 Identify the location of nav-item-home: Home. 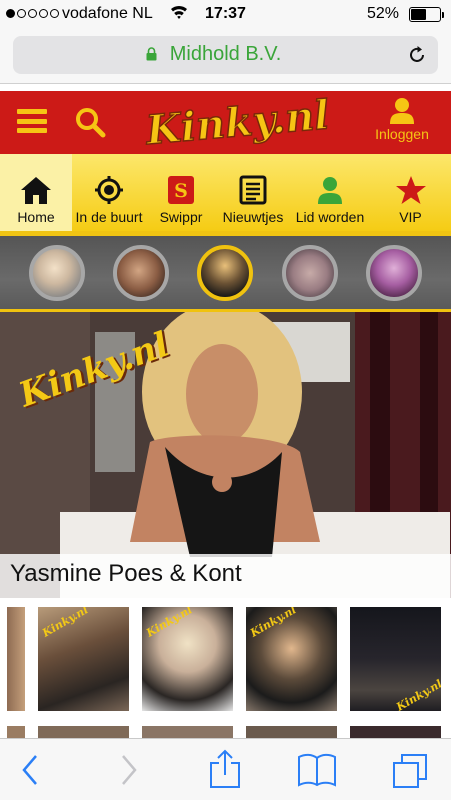
(36, 192).